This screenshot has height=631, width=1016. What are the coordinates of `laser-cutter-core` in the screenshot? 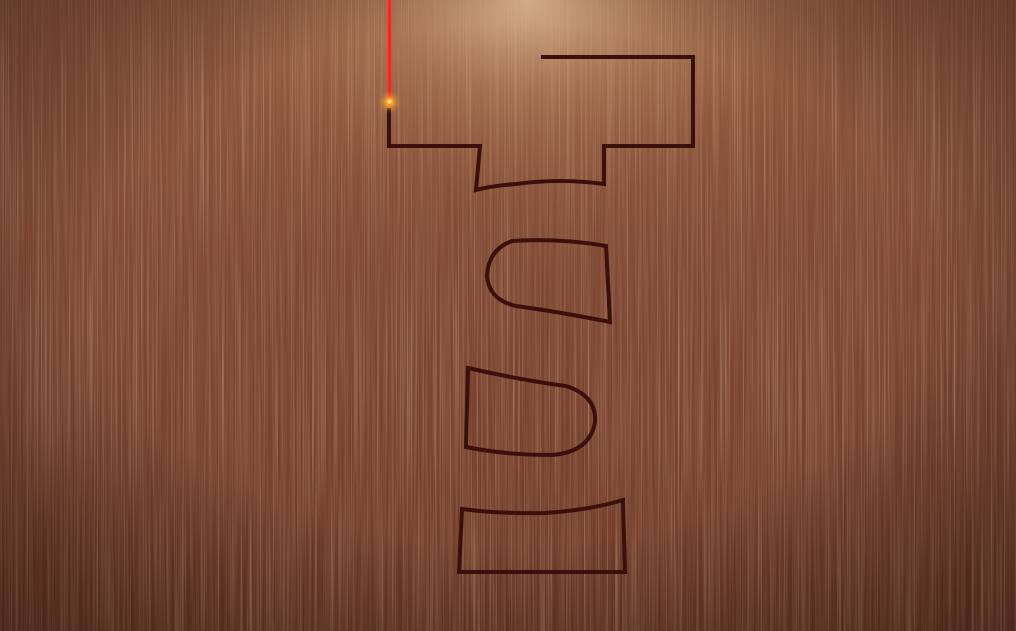 It's located at (389, 101).